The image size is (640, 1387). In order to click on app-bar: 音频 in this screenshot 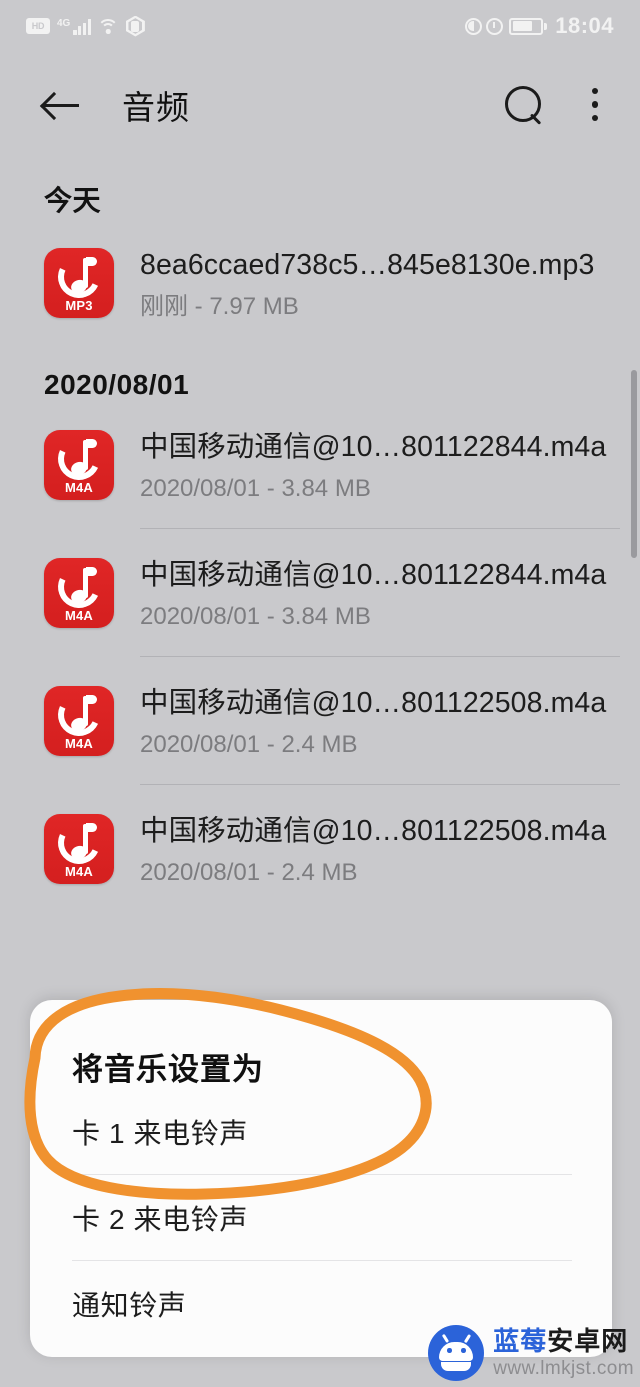, I will do `click(320, 104)`.